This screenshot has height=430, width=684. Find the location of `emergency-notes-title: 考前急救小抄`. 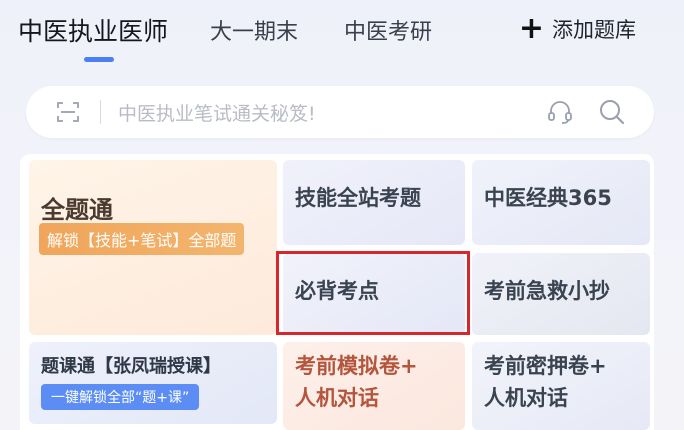

emergency-notes-title: 考前急救小抄 is located at coordinates (547, 291).